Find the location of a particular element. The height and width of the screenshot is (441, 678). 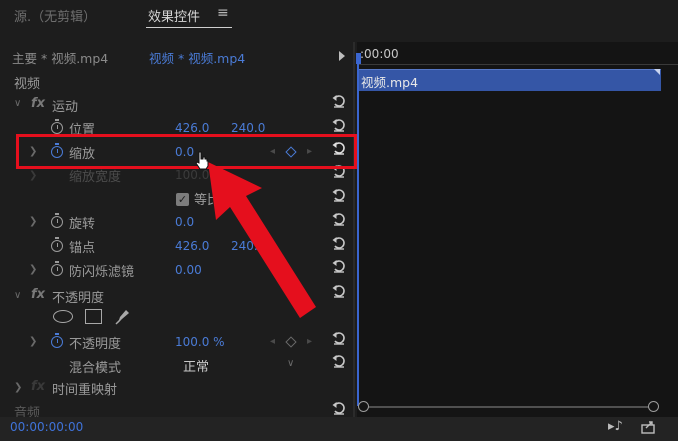

panel-tab-bar is located at coordinates (339, 16).